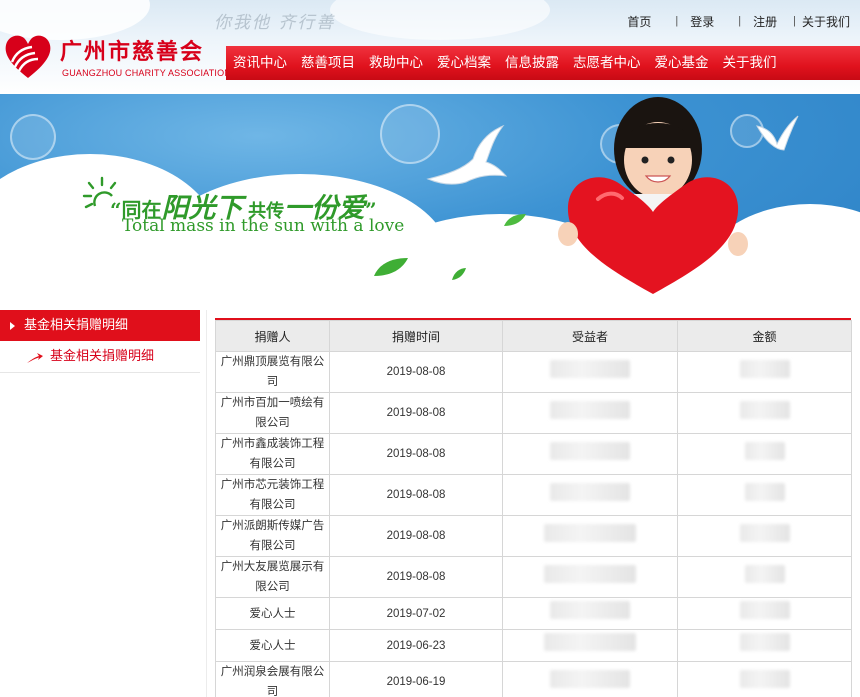 The width and height of the screenshot is (860, 697). Describe the element at coordinates (702, 21) in the screenshot. I see `top-link-login: 登录` at that location.